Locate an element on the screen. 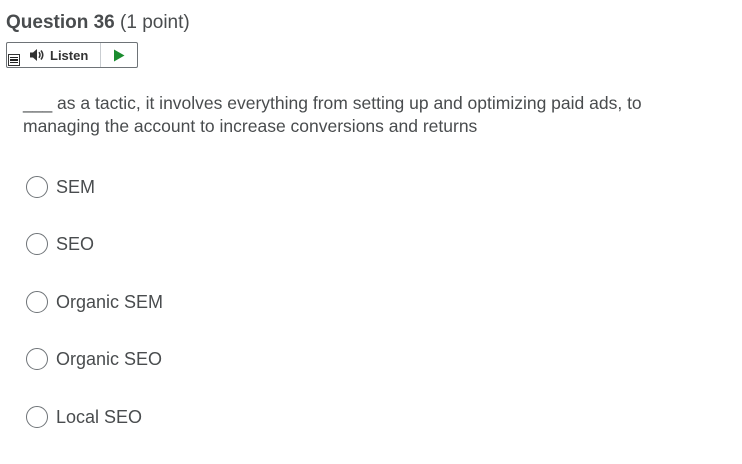 The width and height of the screenshot is (742, 464). readspeaker-toolbar: Listen is located at coordinates (72, 55).